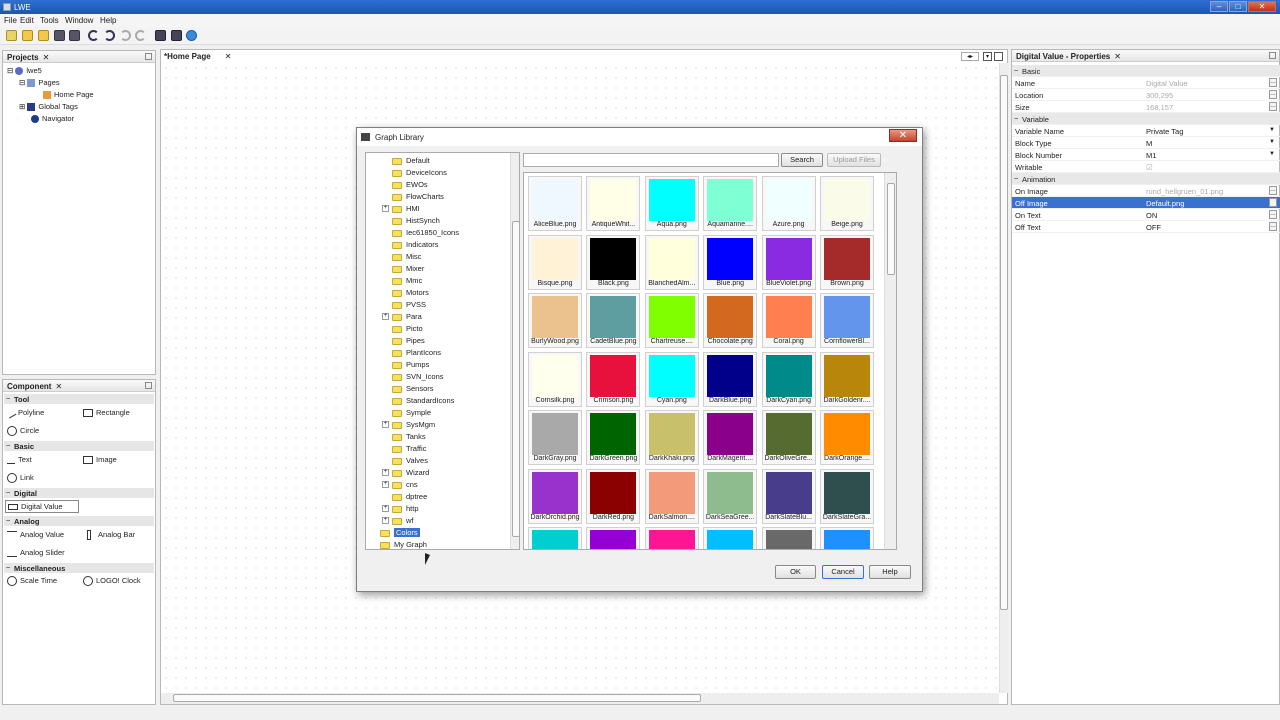  What do you see at coordinates (1238, 6) in the screenshot?
I see `maximize-button: □` at bounding box center [1238, 6].